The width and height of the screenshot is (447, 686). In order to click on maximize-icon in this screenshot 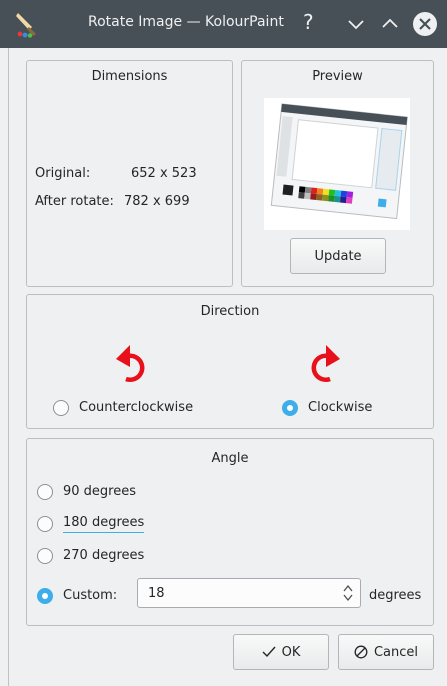, I will do `click(390, 24)`.